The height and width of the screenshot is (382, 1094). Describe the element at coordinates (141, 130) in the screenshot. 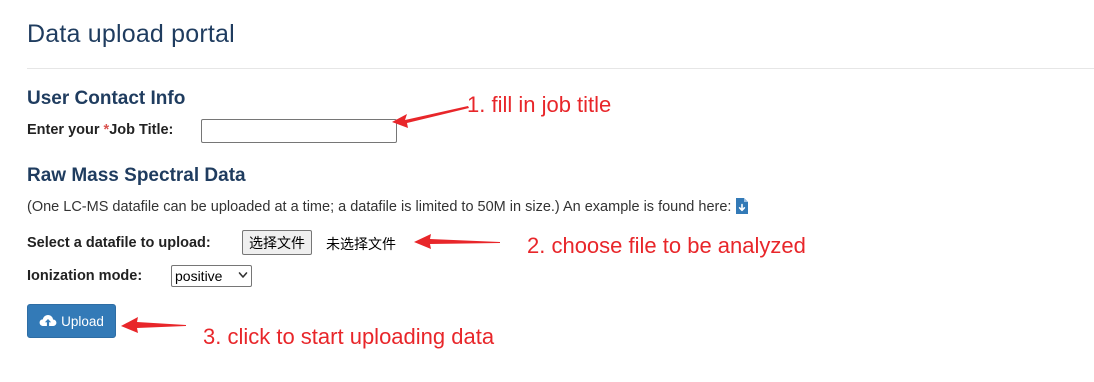

I see `job-label-suffix: Job Title:` at that location.